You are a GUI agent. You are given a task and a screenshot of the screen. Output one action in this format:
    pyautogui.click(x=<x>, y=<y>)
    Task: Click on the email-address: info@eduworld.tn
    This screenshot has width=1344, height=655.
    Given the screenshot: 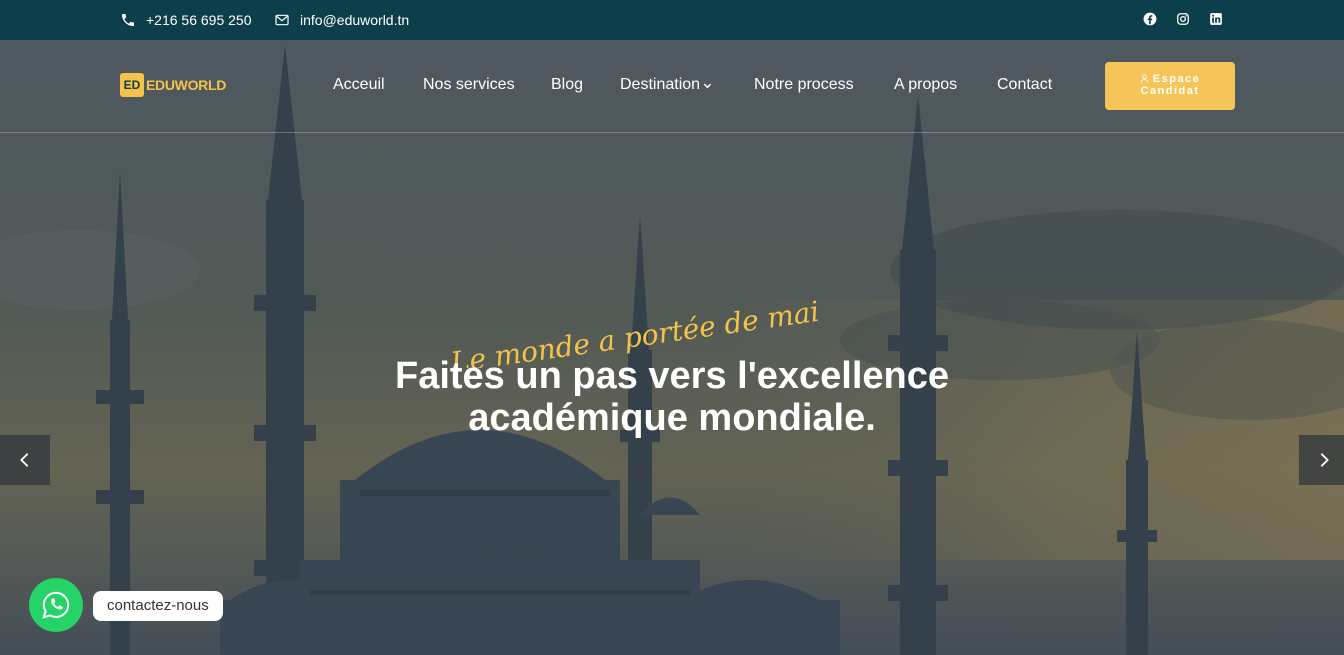 What is the action you would take?
    pyautogui.click(x=355, y=20)
    